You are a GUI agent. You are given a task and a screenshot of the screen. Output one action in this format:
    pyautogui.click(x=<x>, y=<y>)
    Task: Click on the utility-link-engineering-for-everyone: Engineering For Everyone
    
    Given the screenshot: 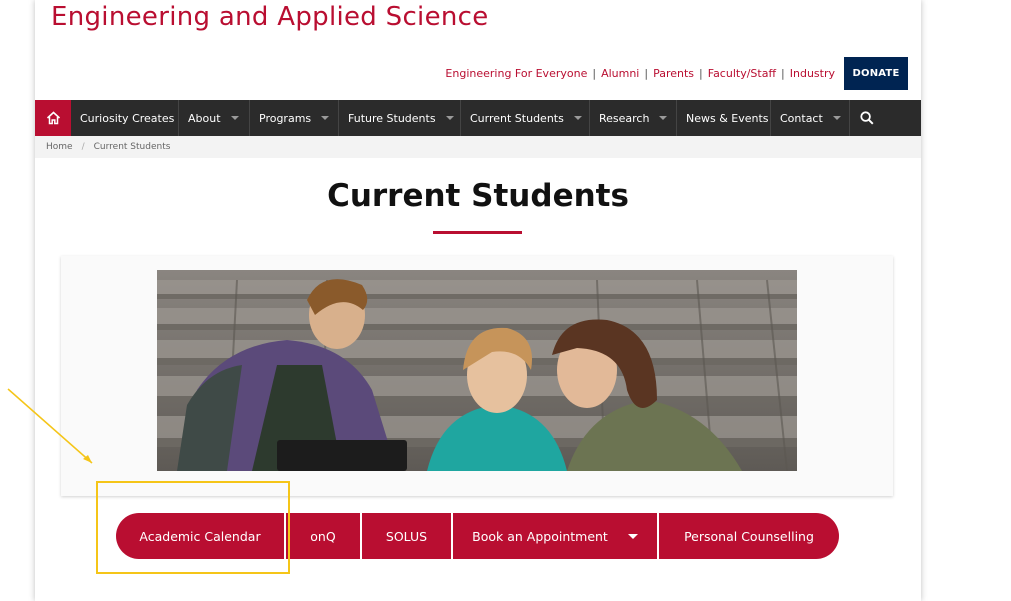 What is the action you would take?
    pyautogui.click(x=516, y=73)
    